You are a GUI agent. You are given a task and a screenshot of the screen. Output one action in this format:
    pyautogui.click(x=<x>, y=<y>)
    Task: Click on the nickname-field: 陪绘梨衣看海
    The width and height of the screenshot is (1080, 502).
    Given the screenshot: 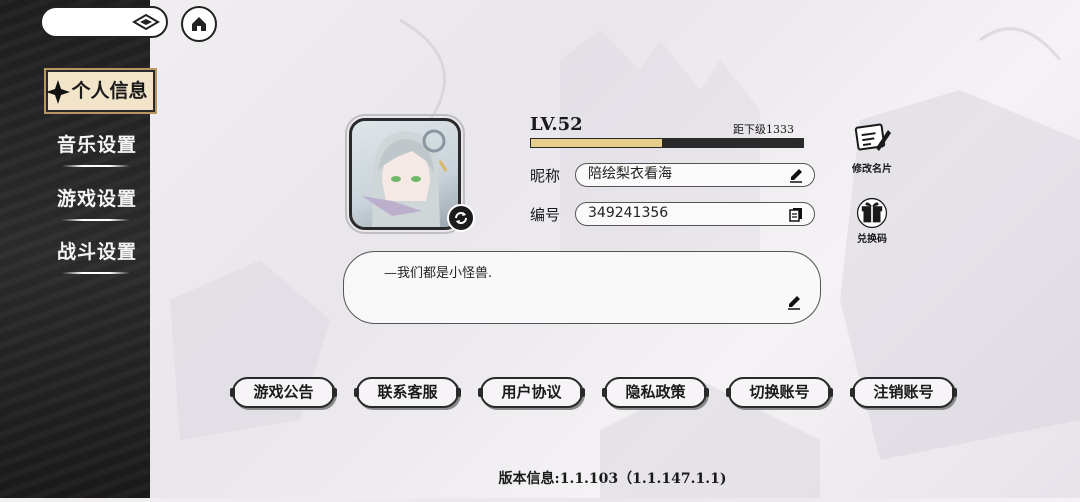 What is the action you would take?
    pyautogui.click(x=695, y=175)
    